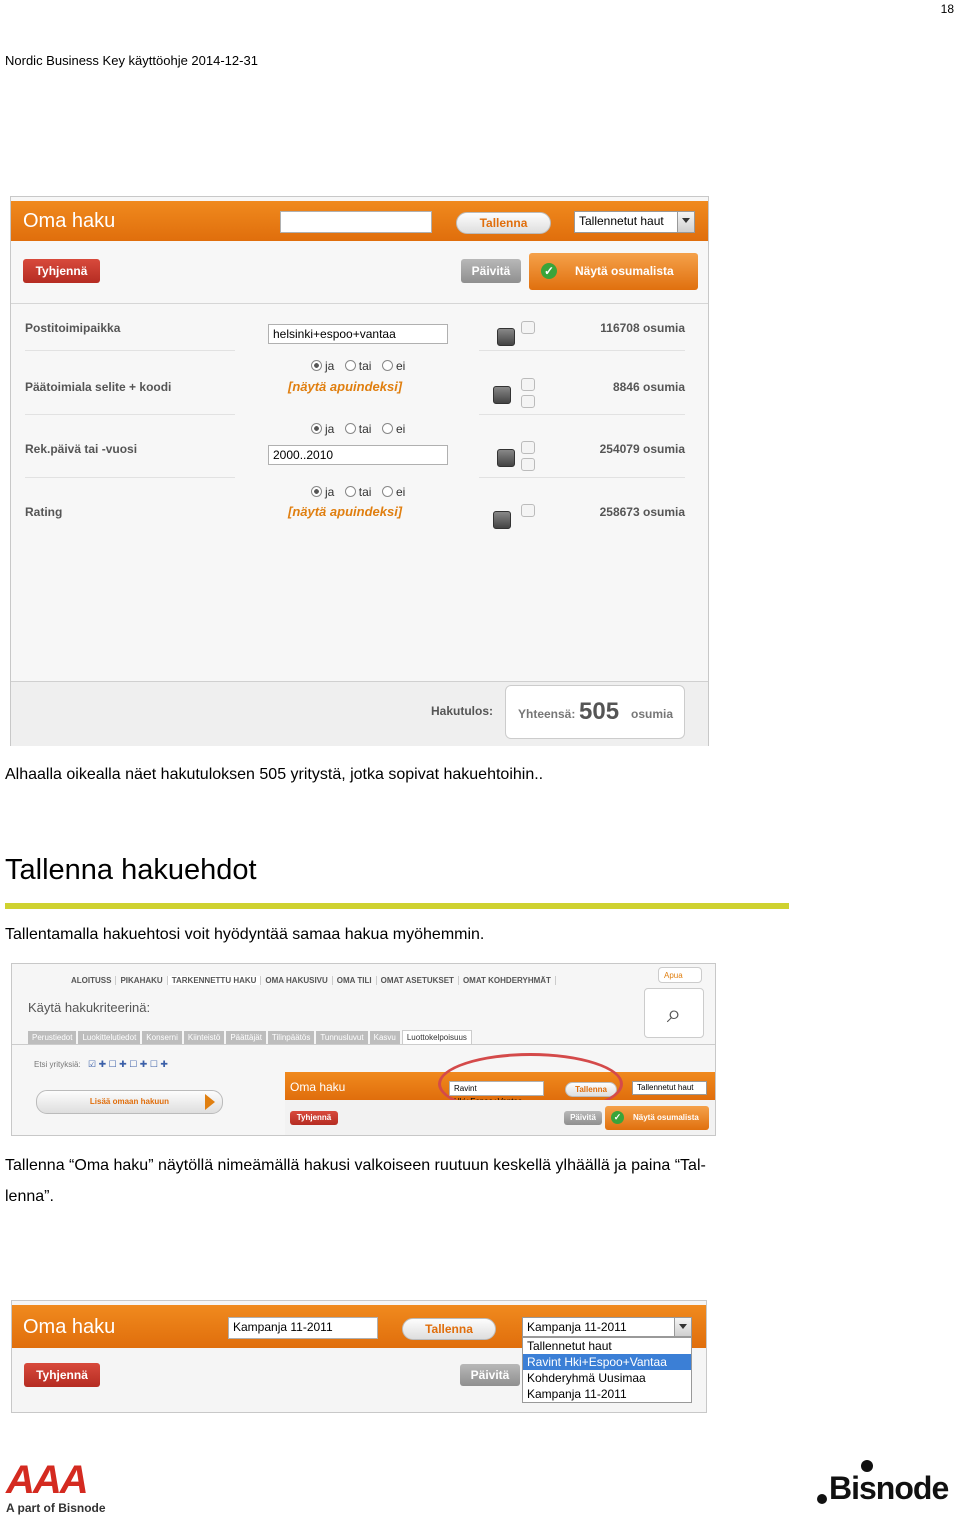  What do you see at coordinates (617, 1117) in the screenshot?
I see `checkmark-icon: ✓` at bounding box center [617, 1117].